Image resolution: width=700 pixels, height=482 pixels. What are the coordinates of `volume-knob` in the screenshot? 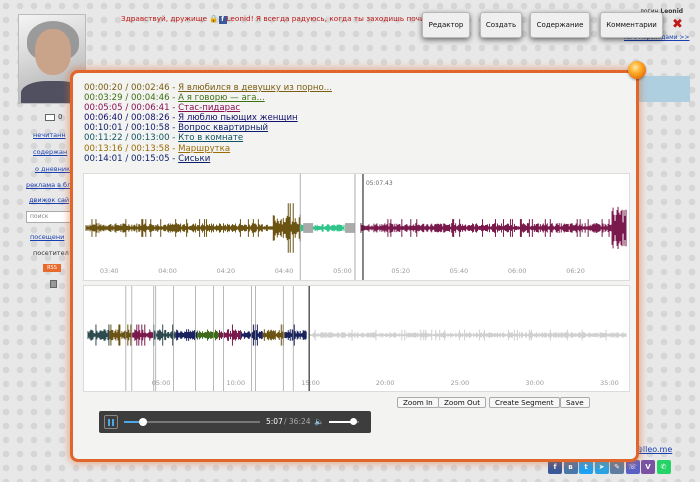 It's located at (353, 421).